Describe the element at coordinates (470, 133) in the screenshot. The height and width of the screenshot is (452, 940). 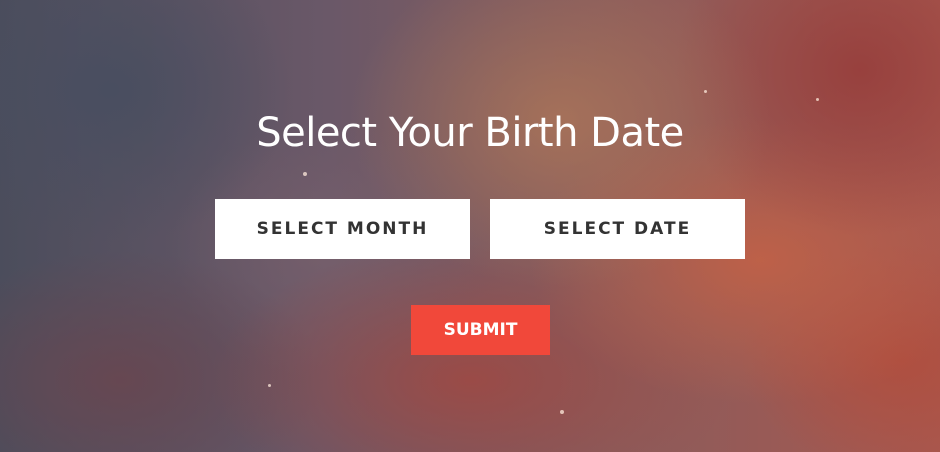
I see `page-title: Select Your Birth Date` at that location.